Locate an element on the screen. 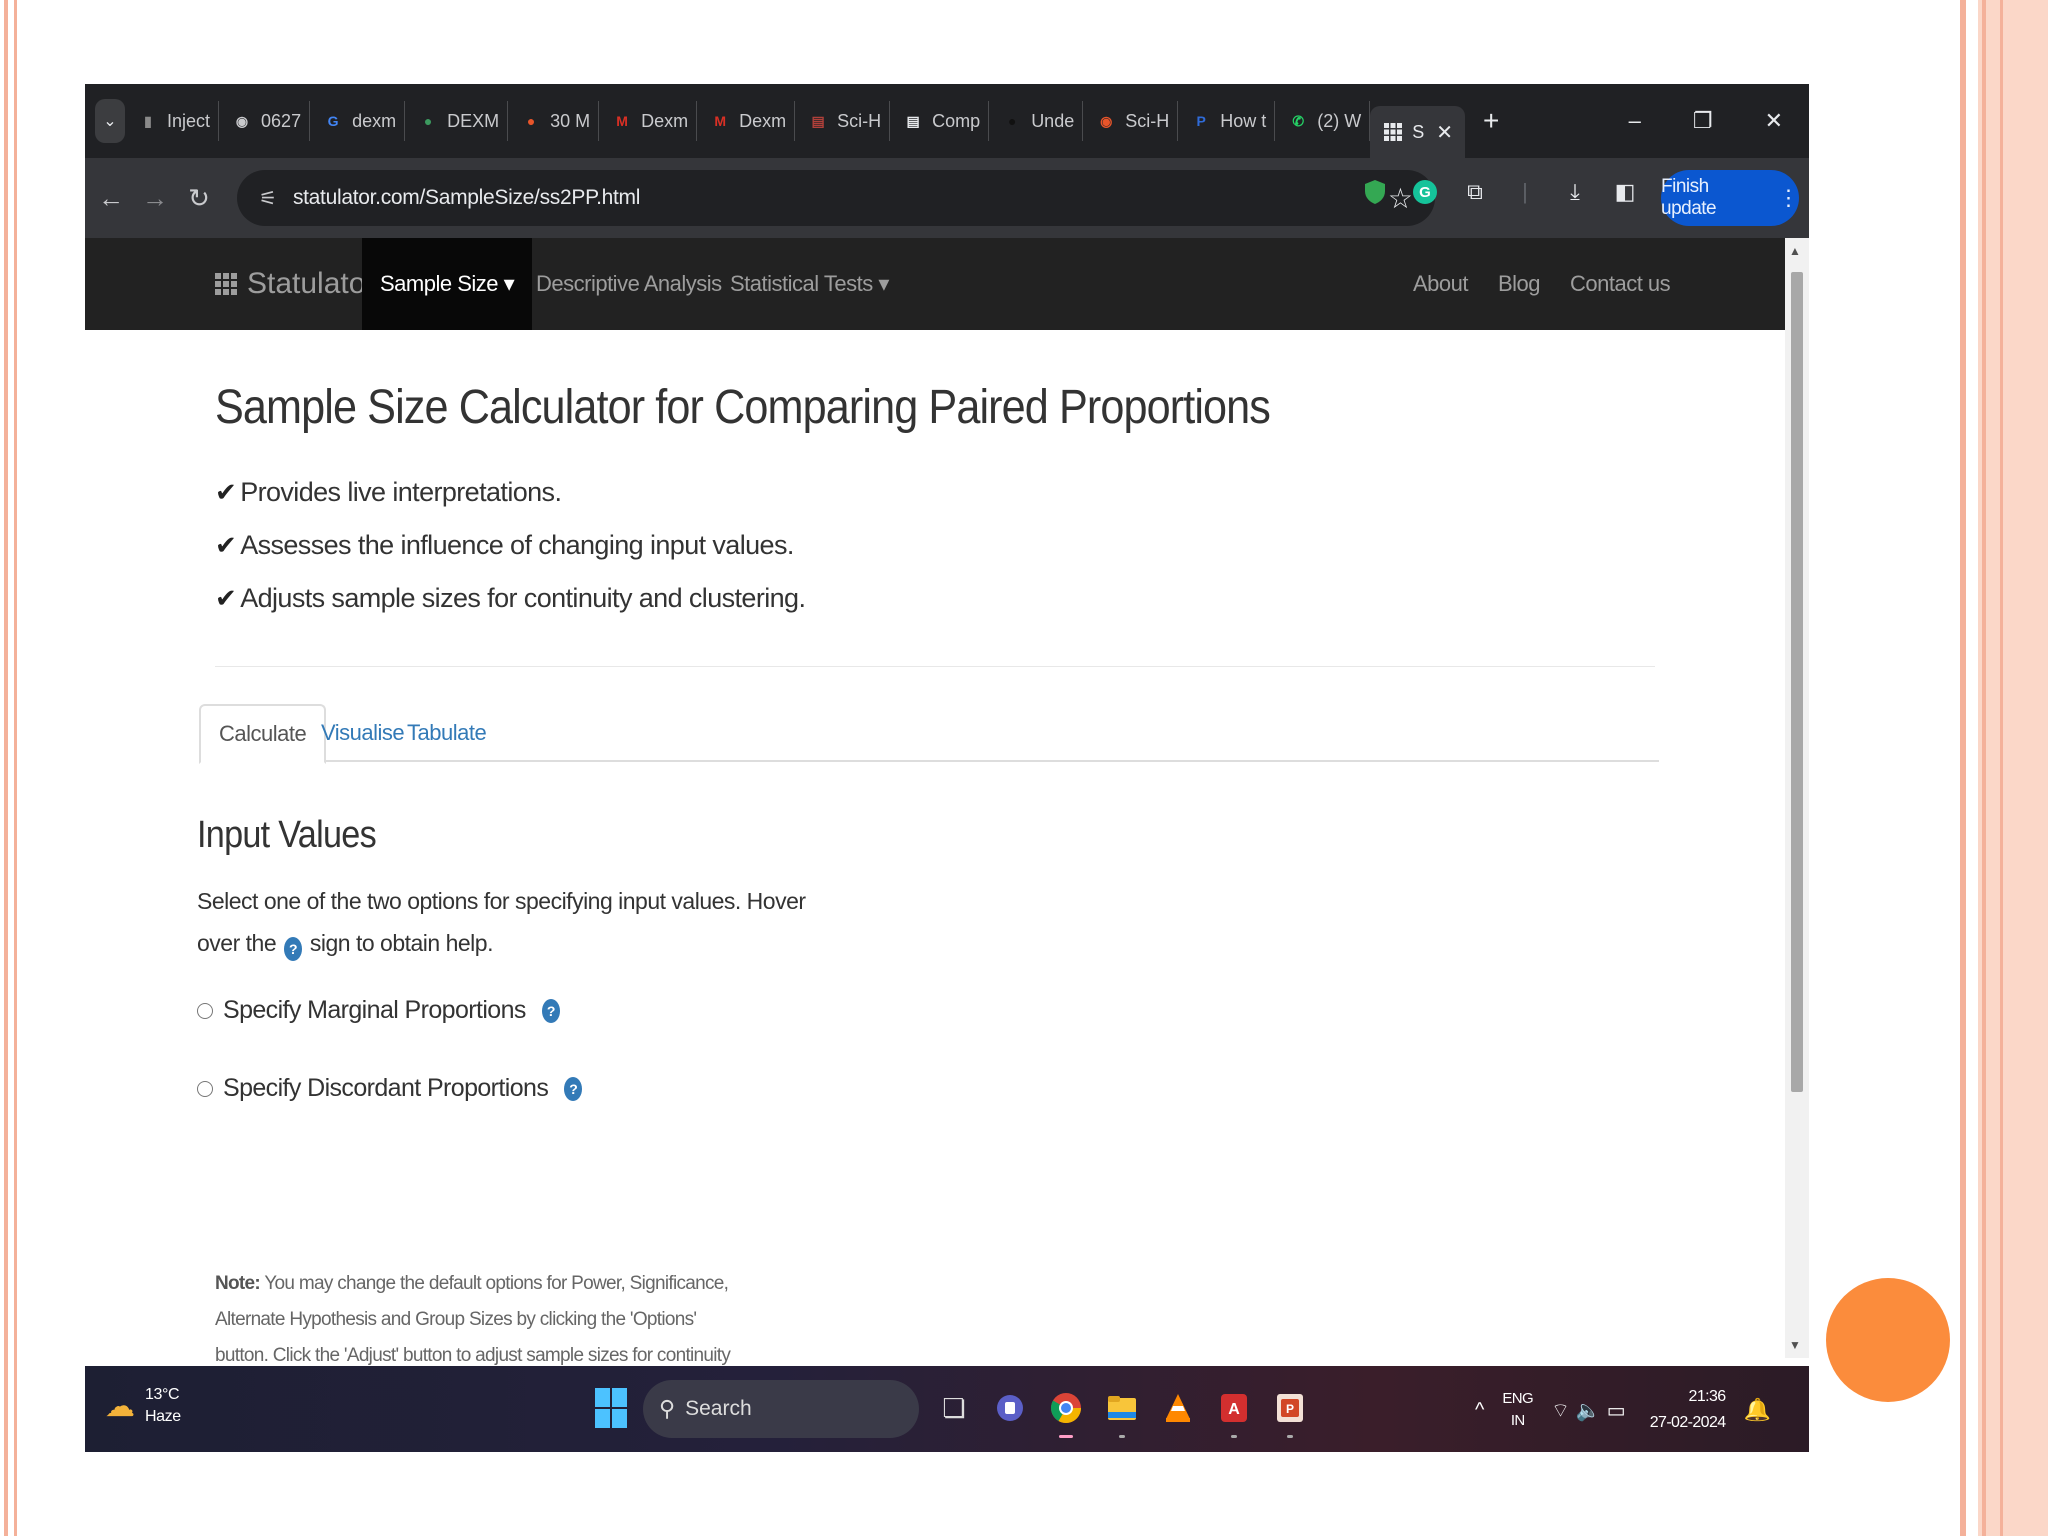  tab-item: ▮ Inject is located at coordinates (172, 121).